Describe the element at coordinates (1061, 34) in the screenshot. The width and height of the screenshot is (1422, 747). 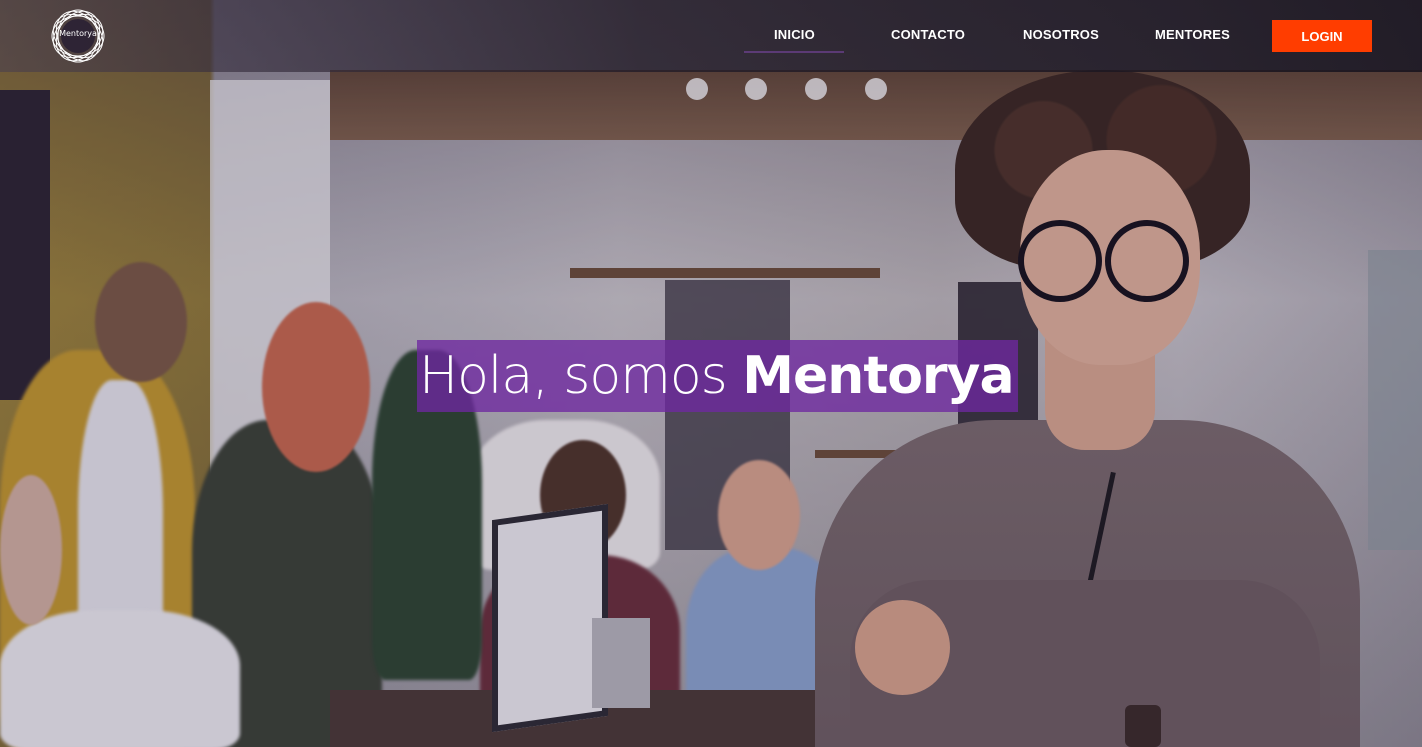
I see `nav-nosotros: NOSOTROS` at that location.